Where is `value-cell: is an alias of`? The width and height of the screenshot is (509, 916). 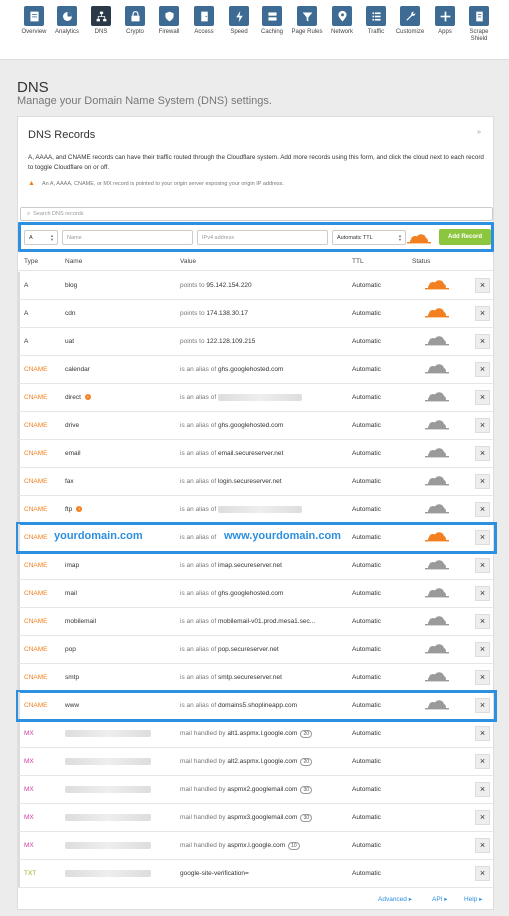 value-cell: is an alias of is located at coordinates (264, 509).